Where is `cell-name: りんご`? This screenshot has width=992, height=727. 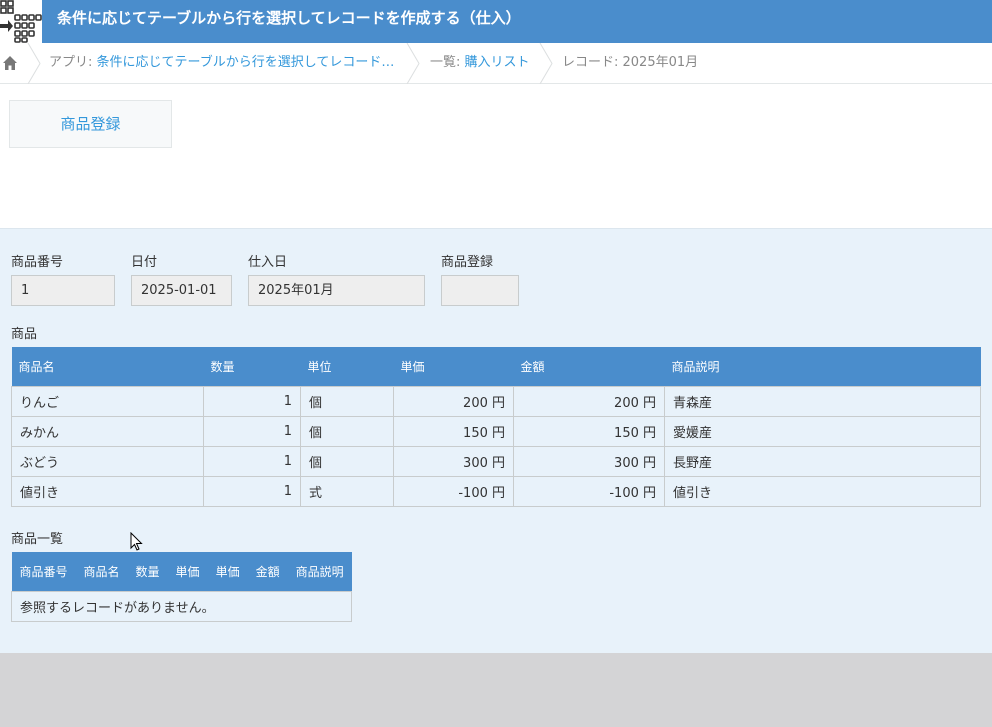 cell-name: りんご is located at coordinates (107, 401).